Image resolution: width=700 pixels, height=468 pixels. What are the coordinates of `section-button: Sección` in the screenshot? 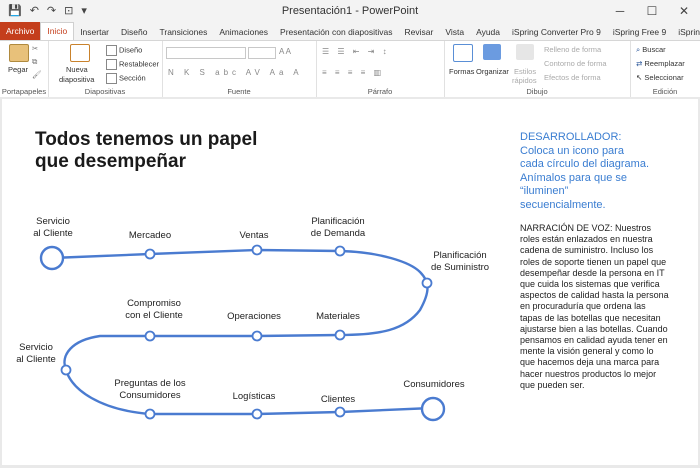 It's located at (126, 78).